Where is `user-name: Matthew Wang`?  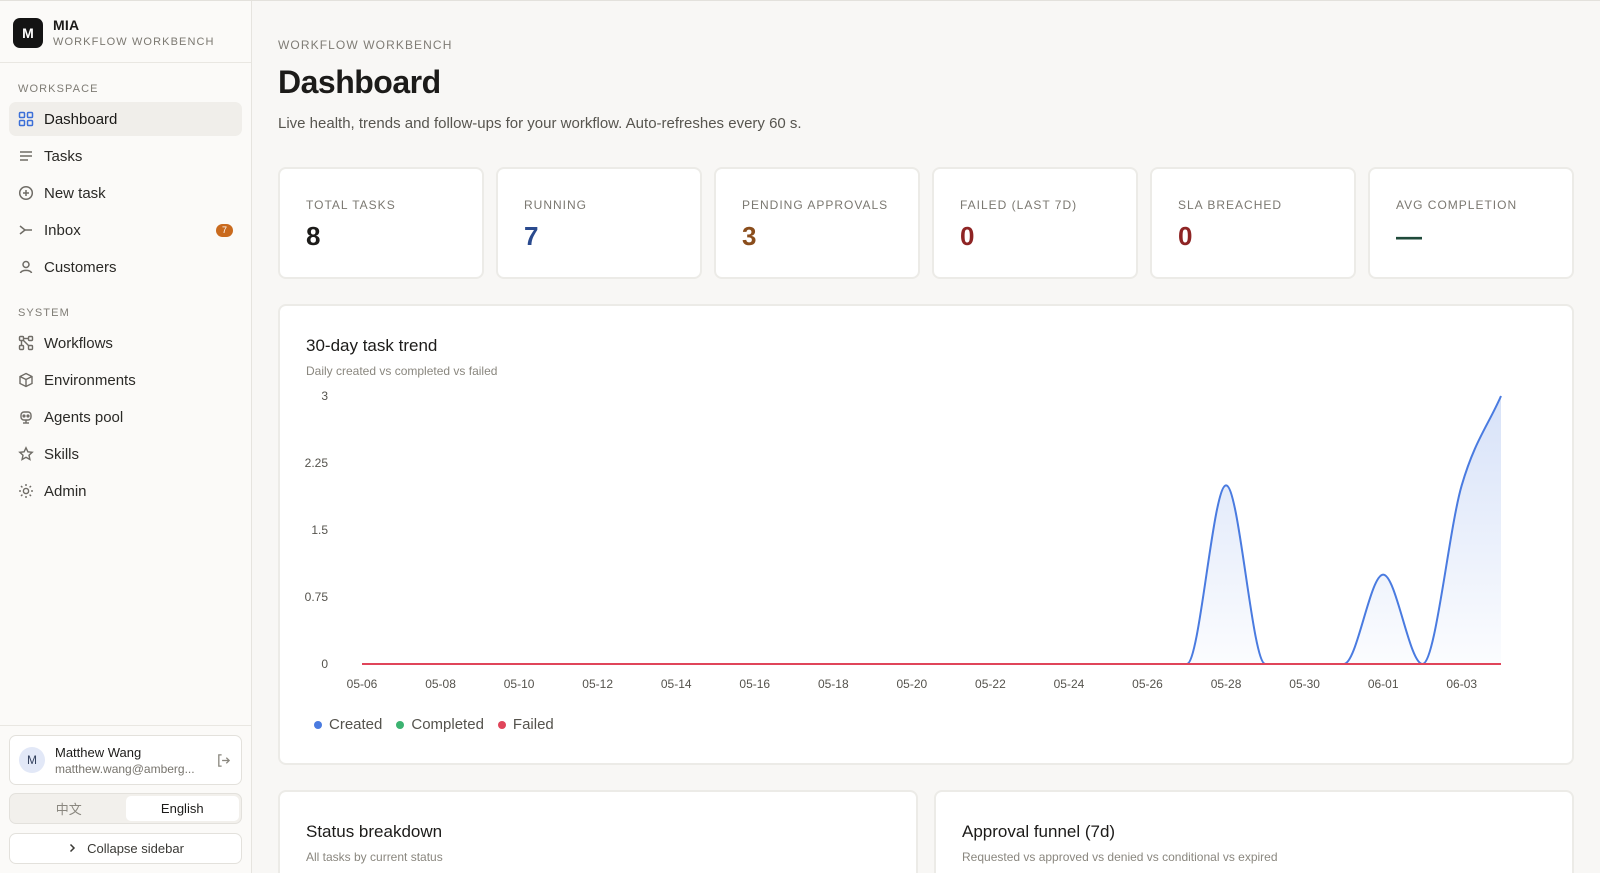 user-name: Matthew Wang is located at coordinates (98, 752).